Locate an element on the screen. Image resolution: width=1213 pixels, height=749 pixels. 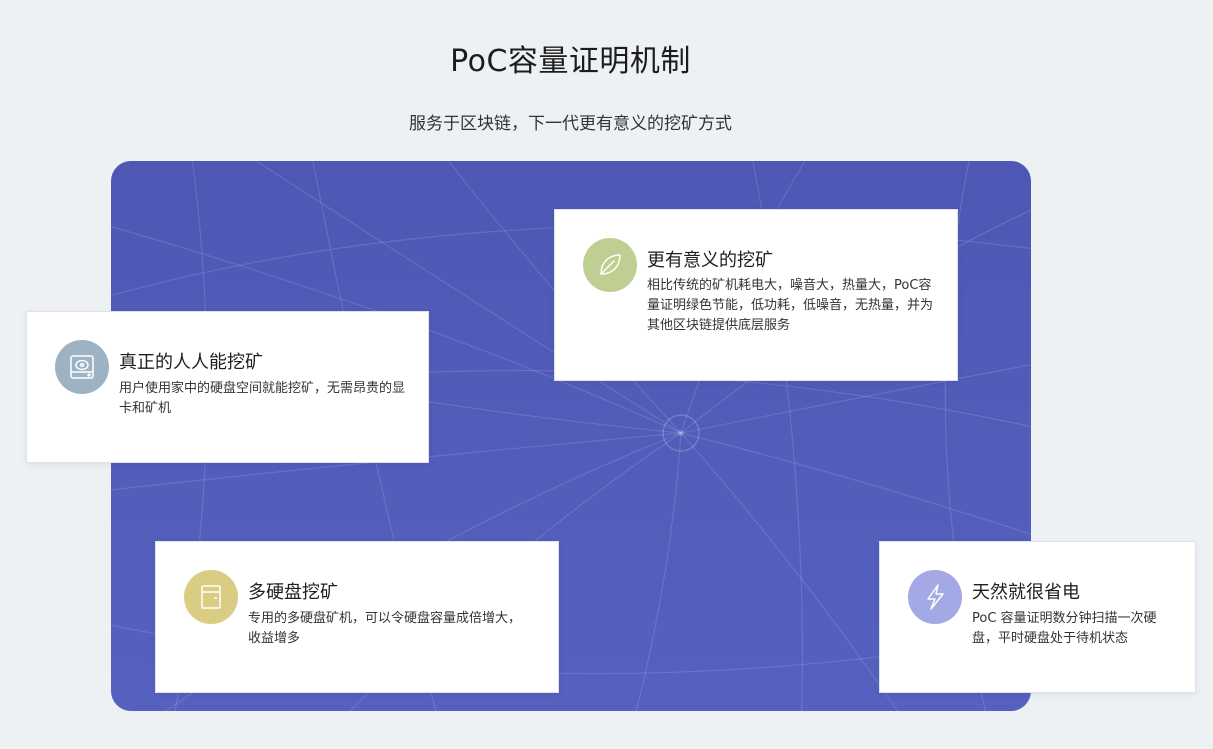
feature-card-power-saving: 天然就很省电 PoC 容量证明数分钟扫描一次硬盘，平时硬盘处于待机状态 is located at coordinates (1037, 617).